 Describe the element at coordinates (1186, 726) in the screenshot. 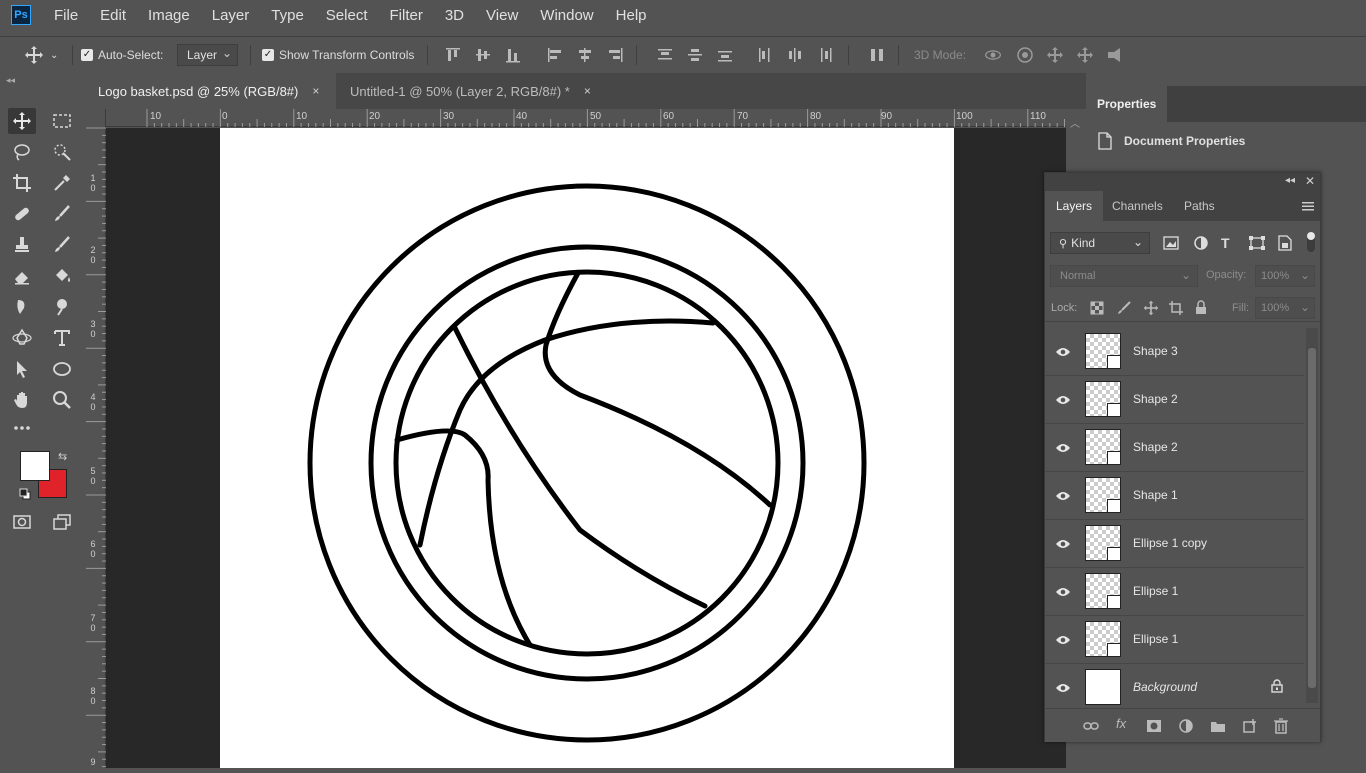

I see `adjustment-layer-icon` at that location.